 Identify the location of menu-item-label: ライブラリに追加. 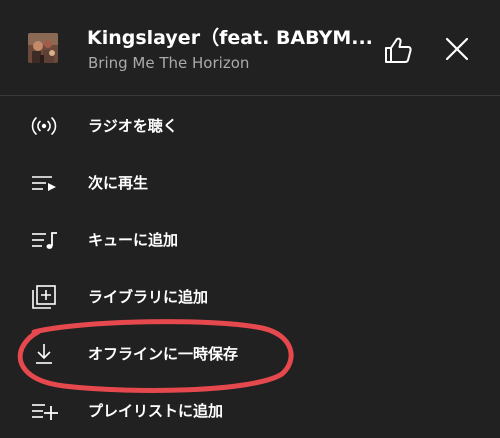
(148, 297).